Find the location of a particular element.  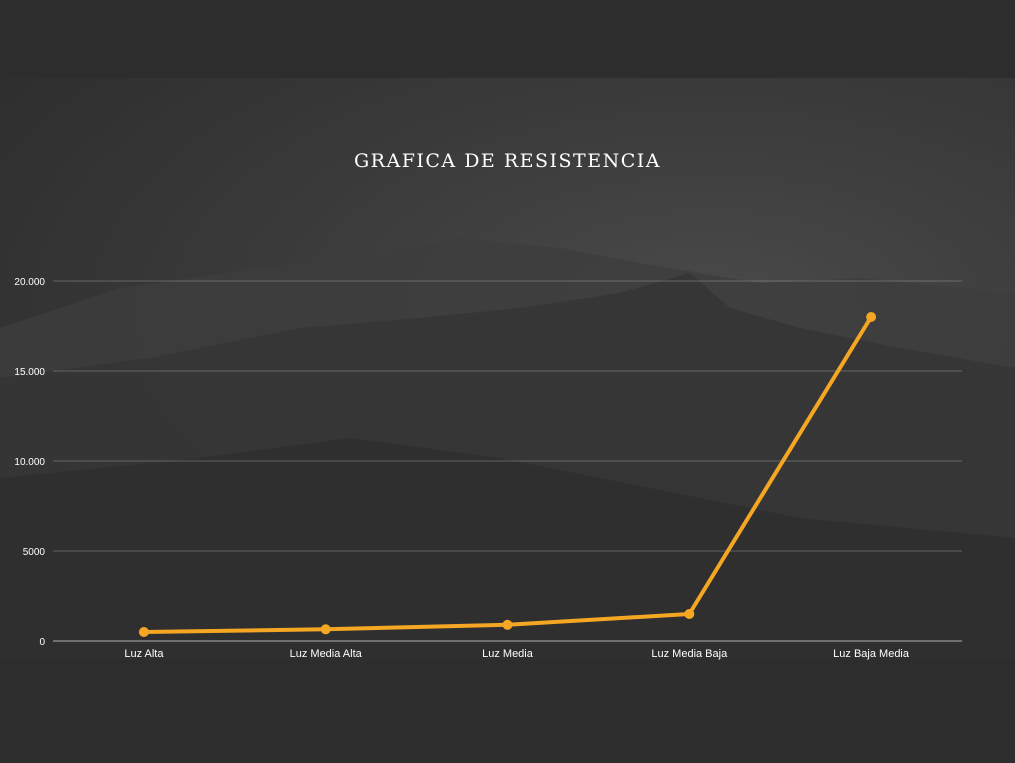

x-tick-label: Luz Alta is located at coordinates (144, 654).